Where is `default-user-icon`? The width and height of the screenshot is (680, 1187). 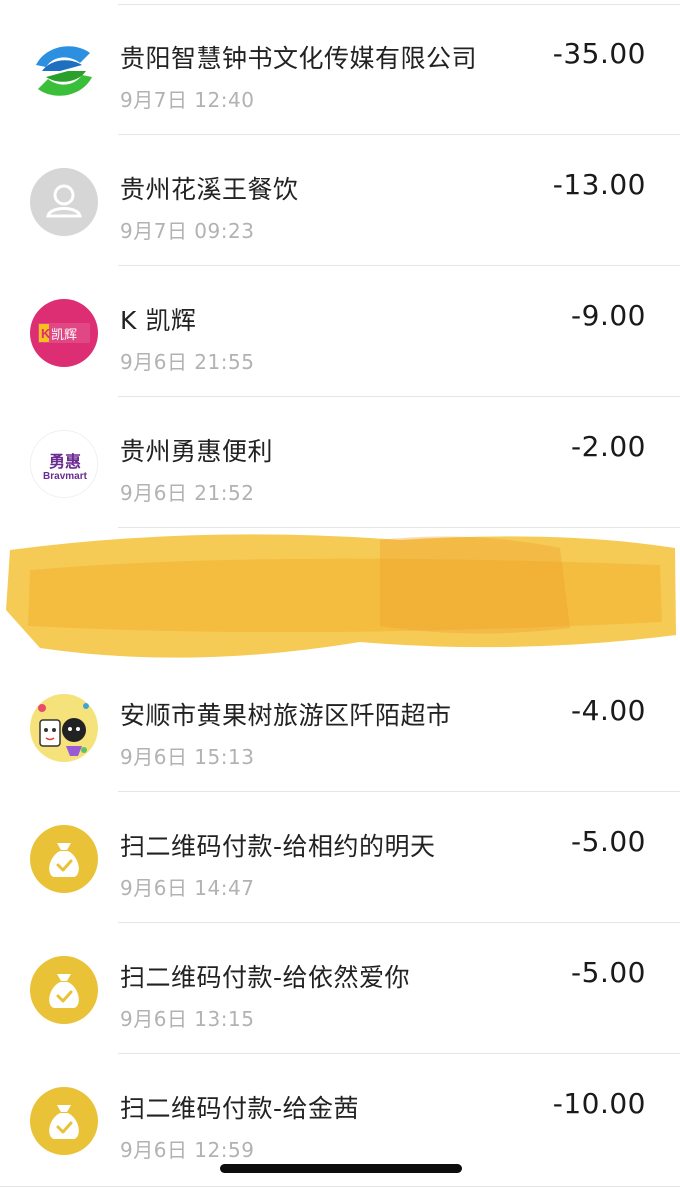
default-user-icon is located at coordinates (64, 202).